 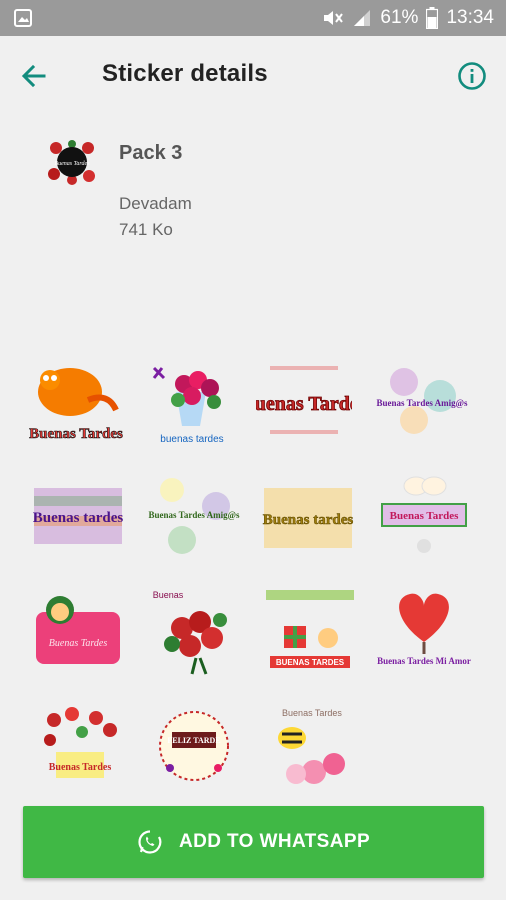 What do you see at coordinates (310, 630) in the screenshot?
I see `sticker: BUENAS TARDES` at bounding box center [310, 630].